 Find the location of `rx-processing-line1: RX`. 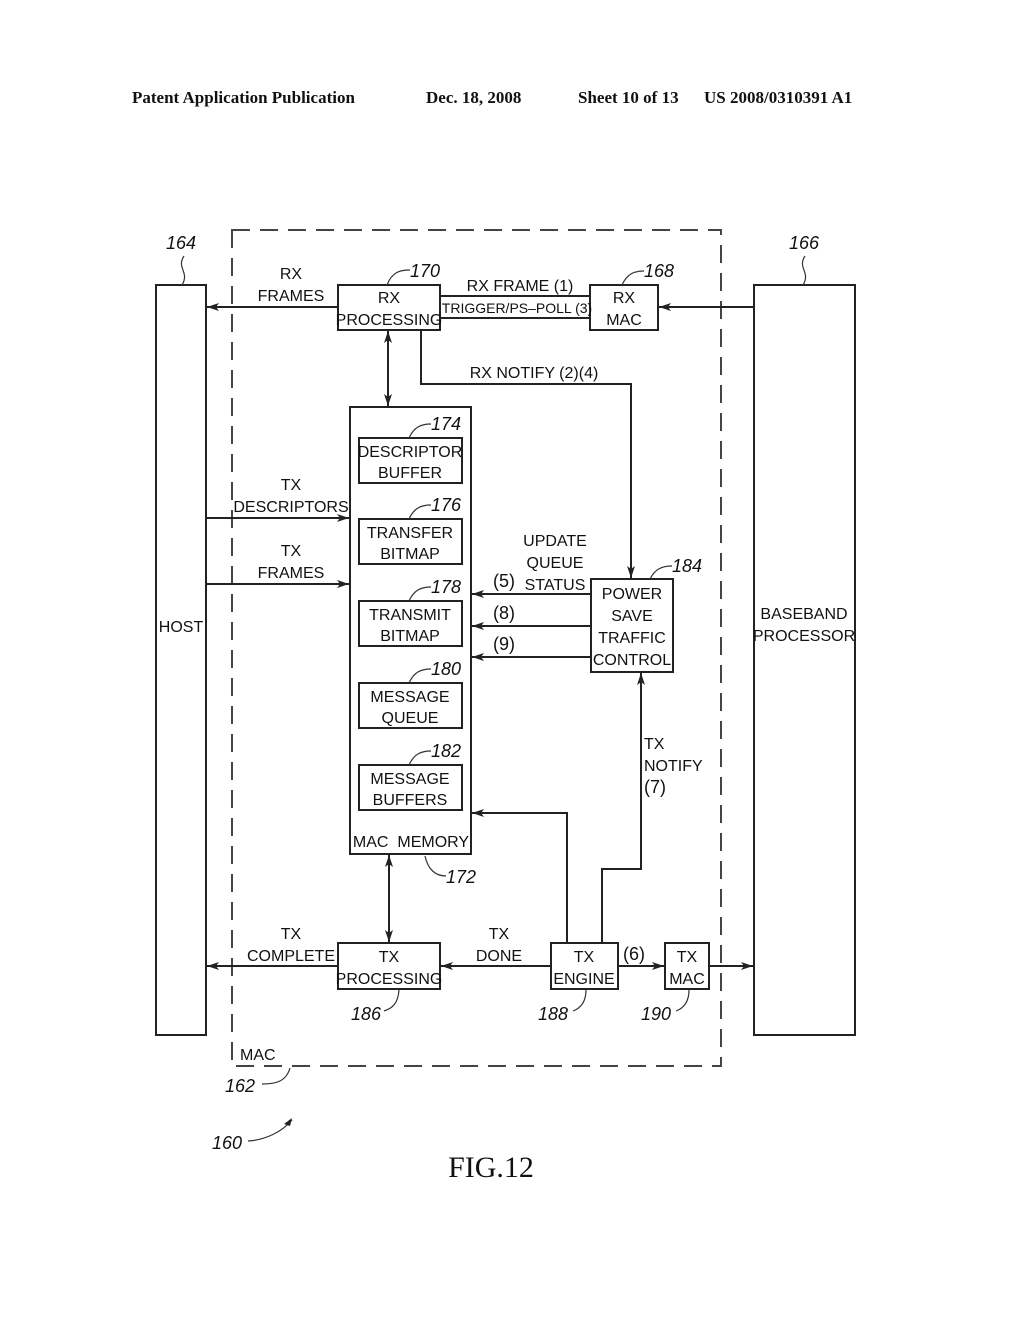

rx-processing-line1: RX is located at coordinates (389, 298).